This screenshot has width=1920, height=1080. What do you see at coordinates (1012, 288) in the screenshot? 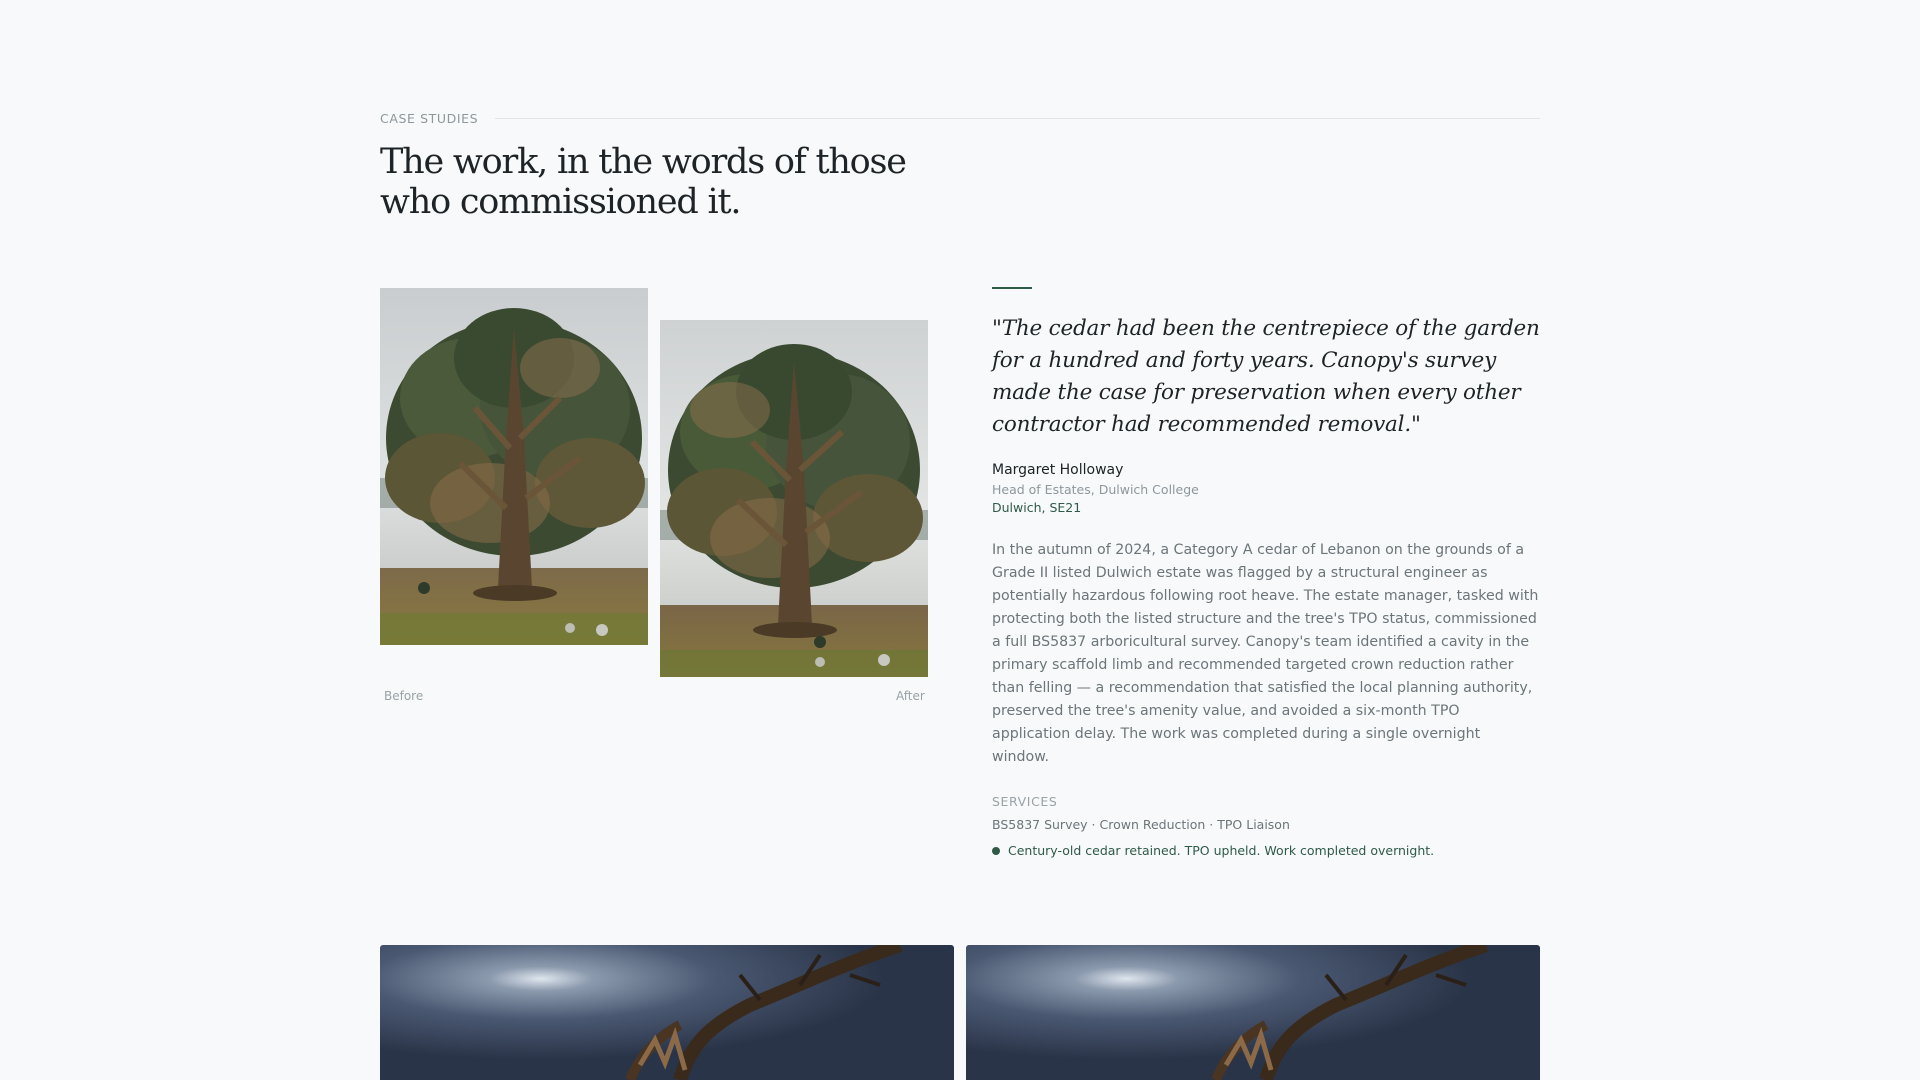
I see `accent-rule` at bounding box center [1012, 288].